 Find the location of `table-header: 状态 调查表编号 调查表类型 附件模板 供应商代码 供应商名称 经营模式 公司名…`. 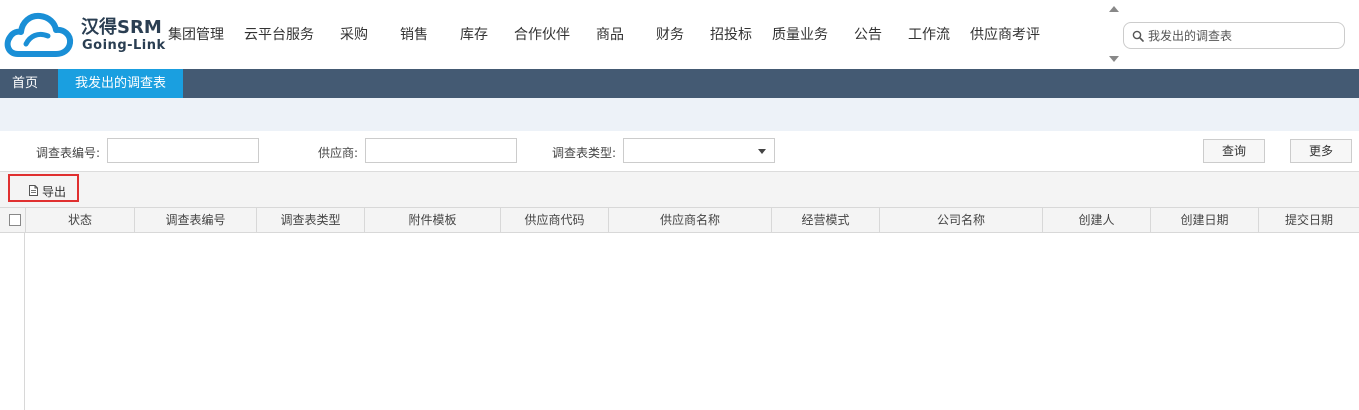

table-header: 状态 调查表编号 调查表类型 附件模板 供应商代码 供应商名称 经营模式 公司名… is located at coordinates (679, 220).